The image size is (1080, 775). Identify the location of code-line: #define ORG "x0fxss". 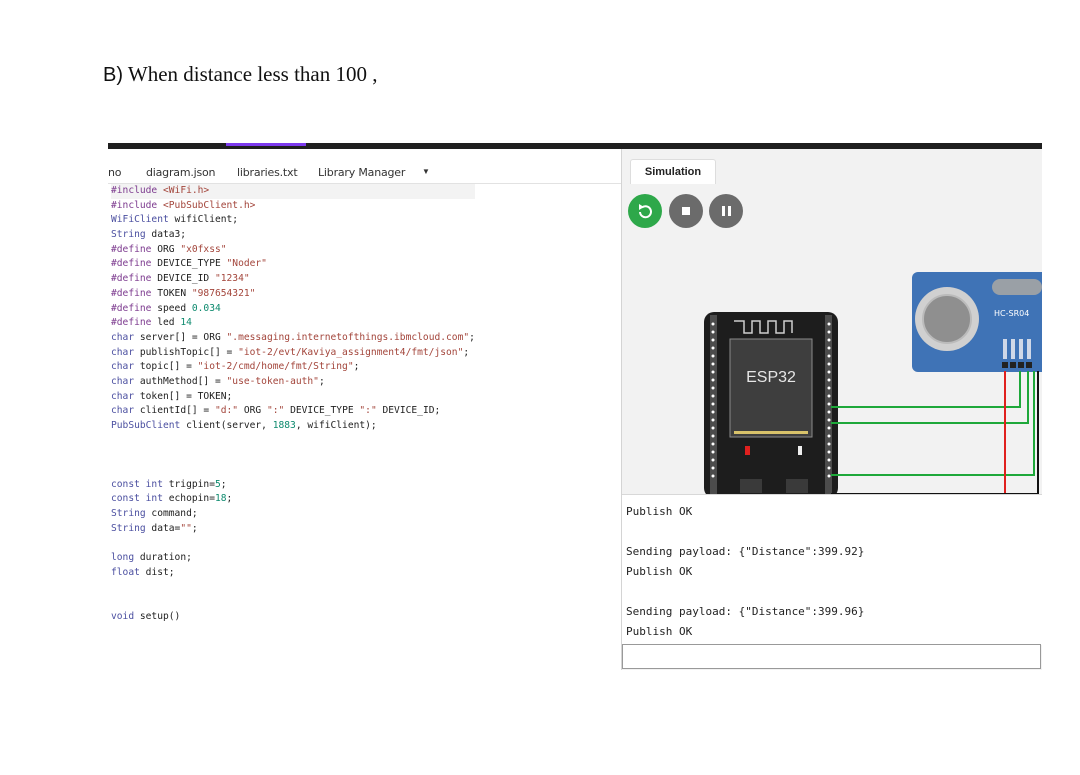
(169, 249).